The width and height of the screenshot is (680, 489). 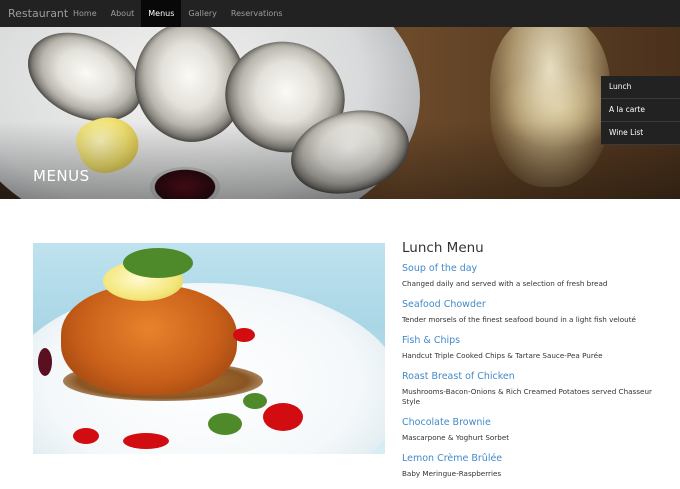 I want to click on menu-heading: Lunch Menu, so click(x=443, y=248).